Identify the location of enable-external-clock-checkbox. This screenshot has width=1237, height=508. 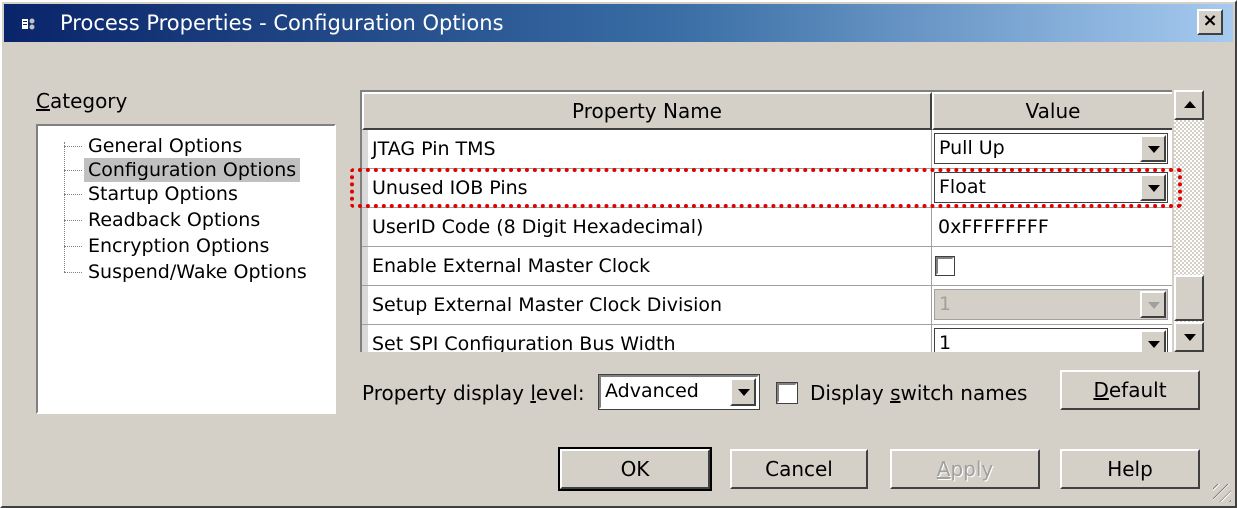
(945, 266).